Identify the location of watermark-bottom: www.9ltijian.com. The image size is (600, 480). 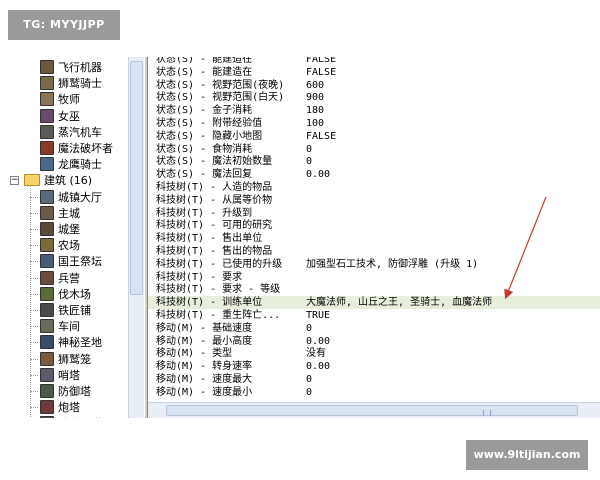
(527, 455).